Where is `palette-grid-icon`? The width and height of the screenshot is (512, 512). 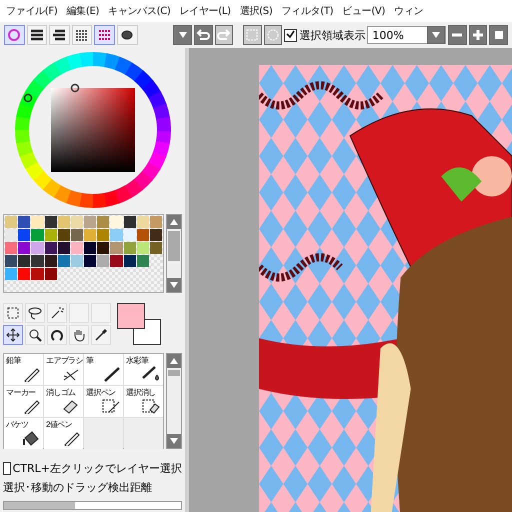
palette-grid-icon is located at coordinates (105, 35).